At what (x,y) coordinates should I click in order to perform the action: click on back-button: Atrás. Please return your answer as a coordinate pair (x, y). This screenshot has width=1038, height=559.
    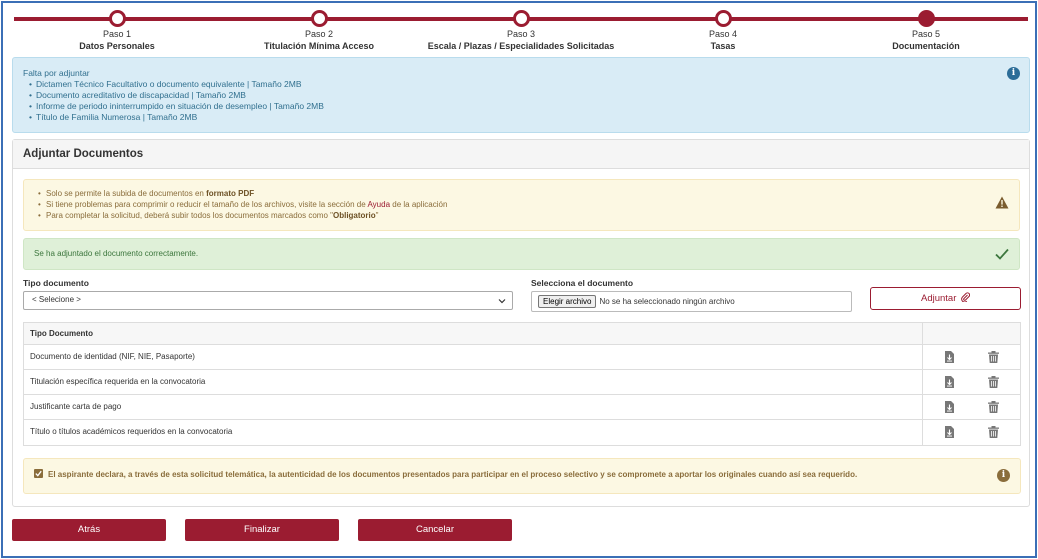
    Looking at the image, I should click on (89, 530).